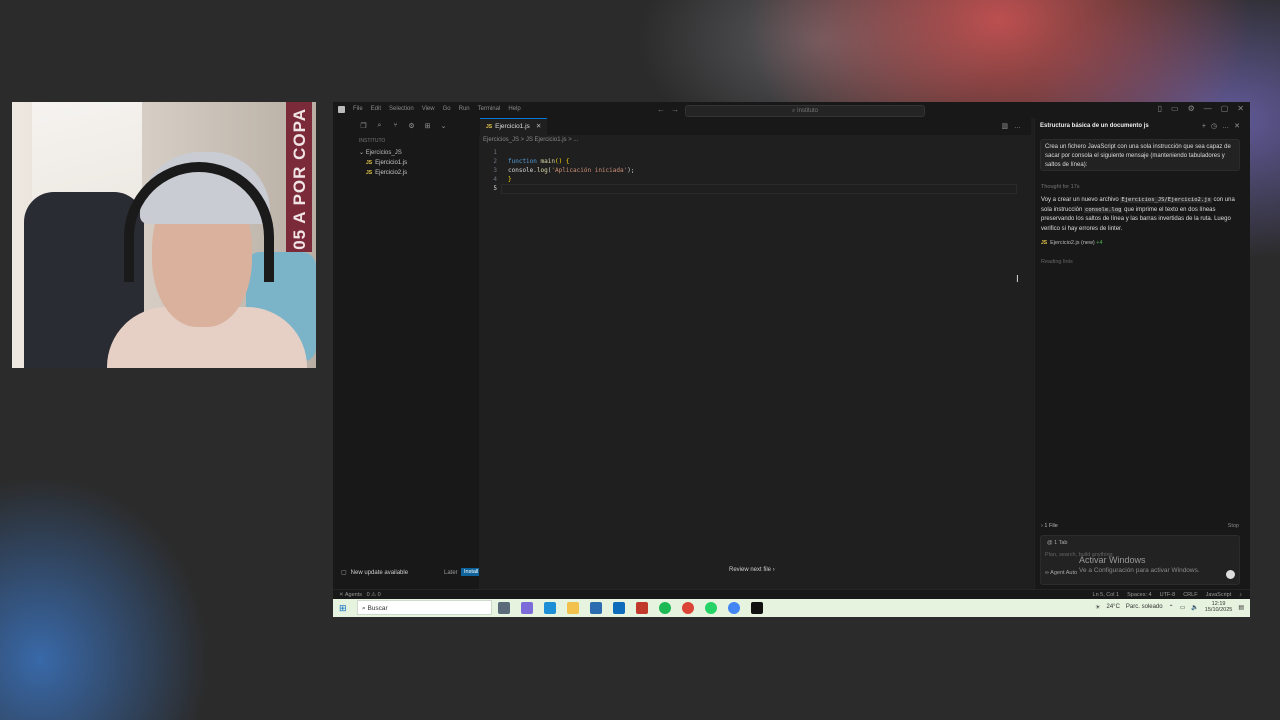 The image size is (1280, 720). Describe the element at coordinates (1166, 200) in the screenshot. I see `msg-code-path: Ejercicios_JS/Ejercicio2.js` at that location.